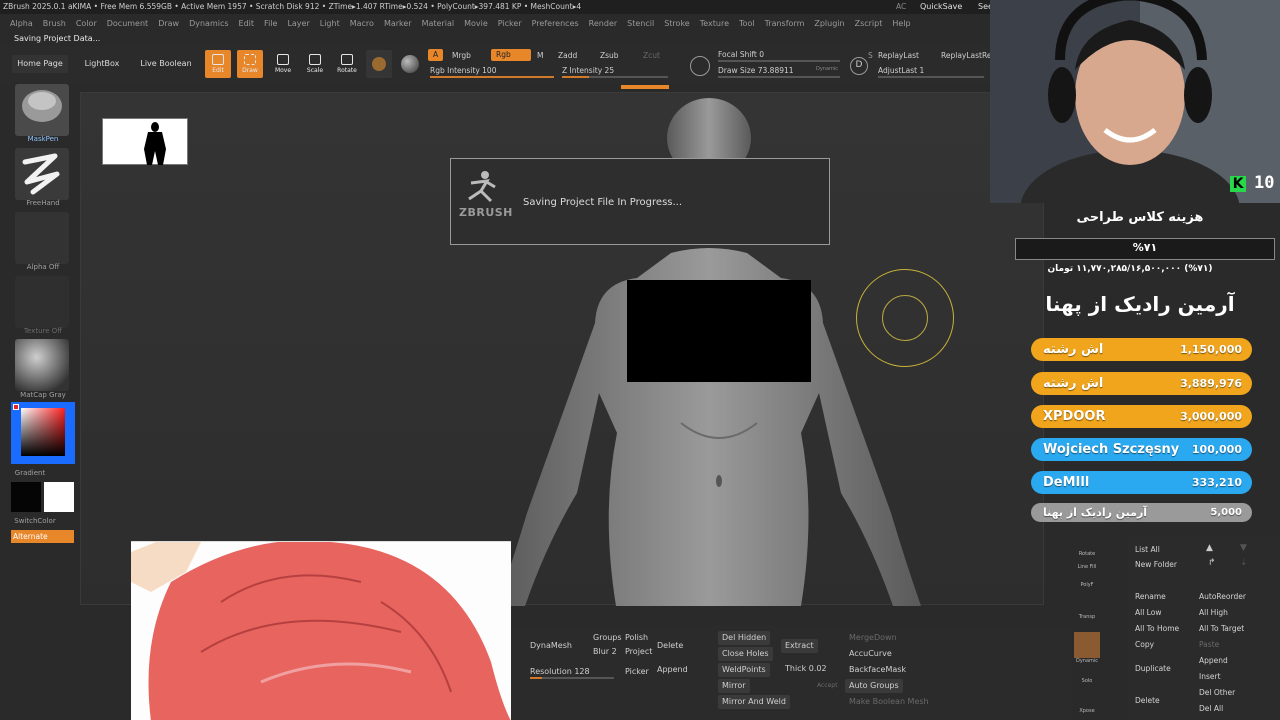  I want to click on rotate-button: Rotate, so click(347, 64).